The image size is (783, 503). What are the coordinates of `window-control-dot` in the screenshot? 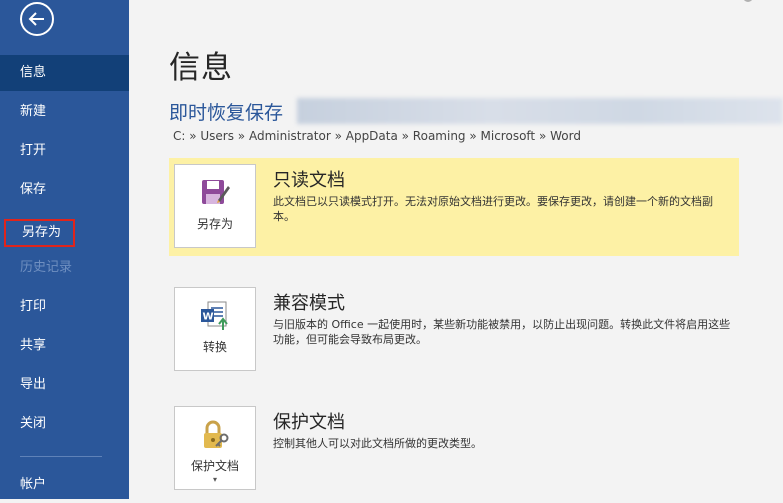 It's located at (748, 1).